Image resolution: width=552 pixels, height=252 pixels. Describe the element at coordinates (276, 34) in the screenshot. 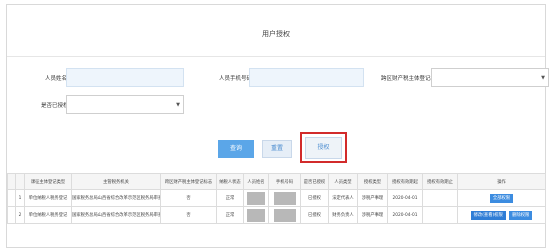

I see `page-title: 用户授权` at that location.